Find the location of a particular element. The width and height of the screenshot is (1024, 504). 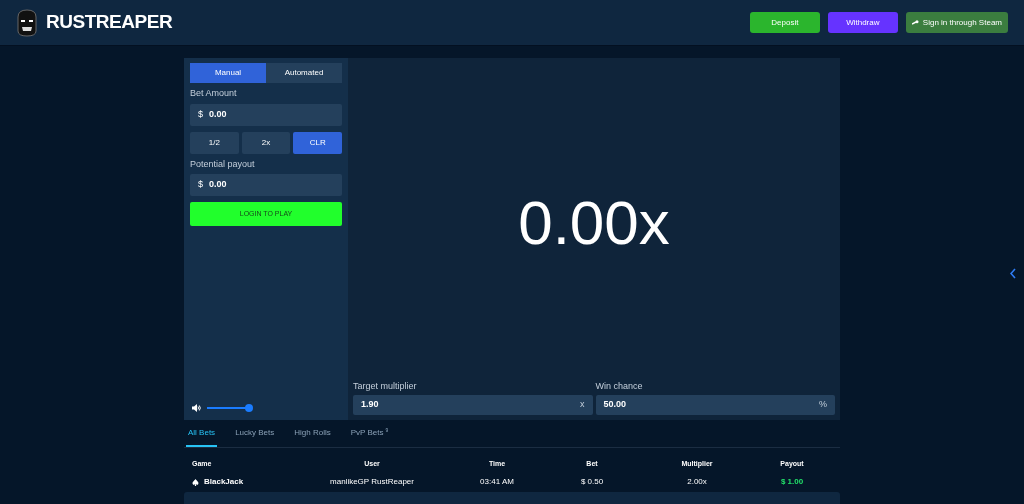

mode-tab: Automated is located at coordinates (304, 73).